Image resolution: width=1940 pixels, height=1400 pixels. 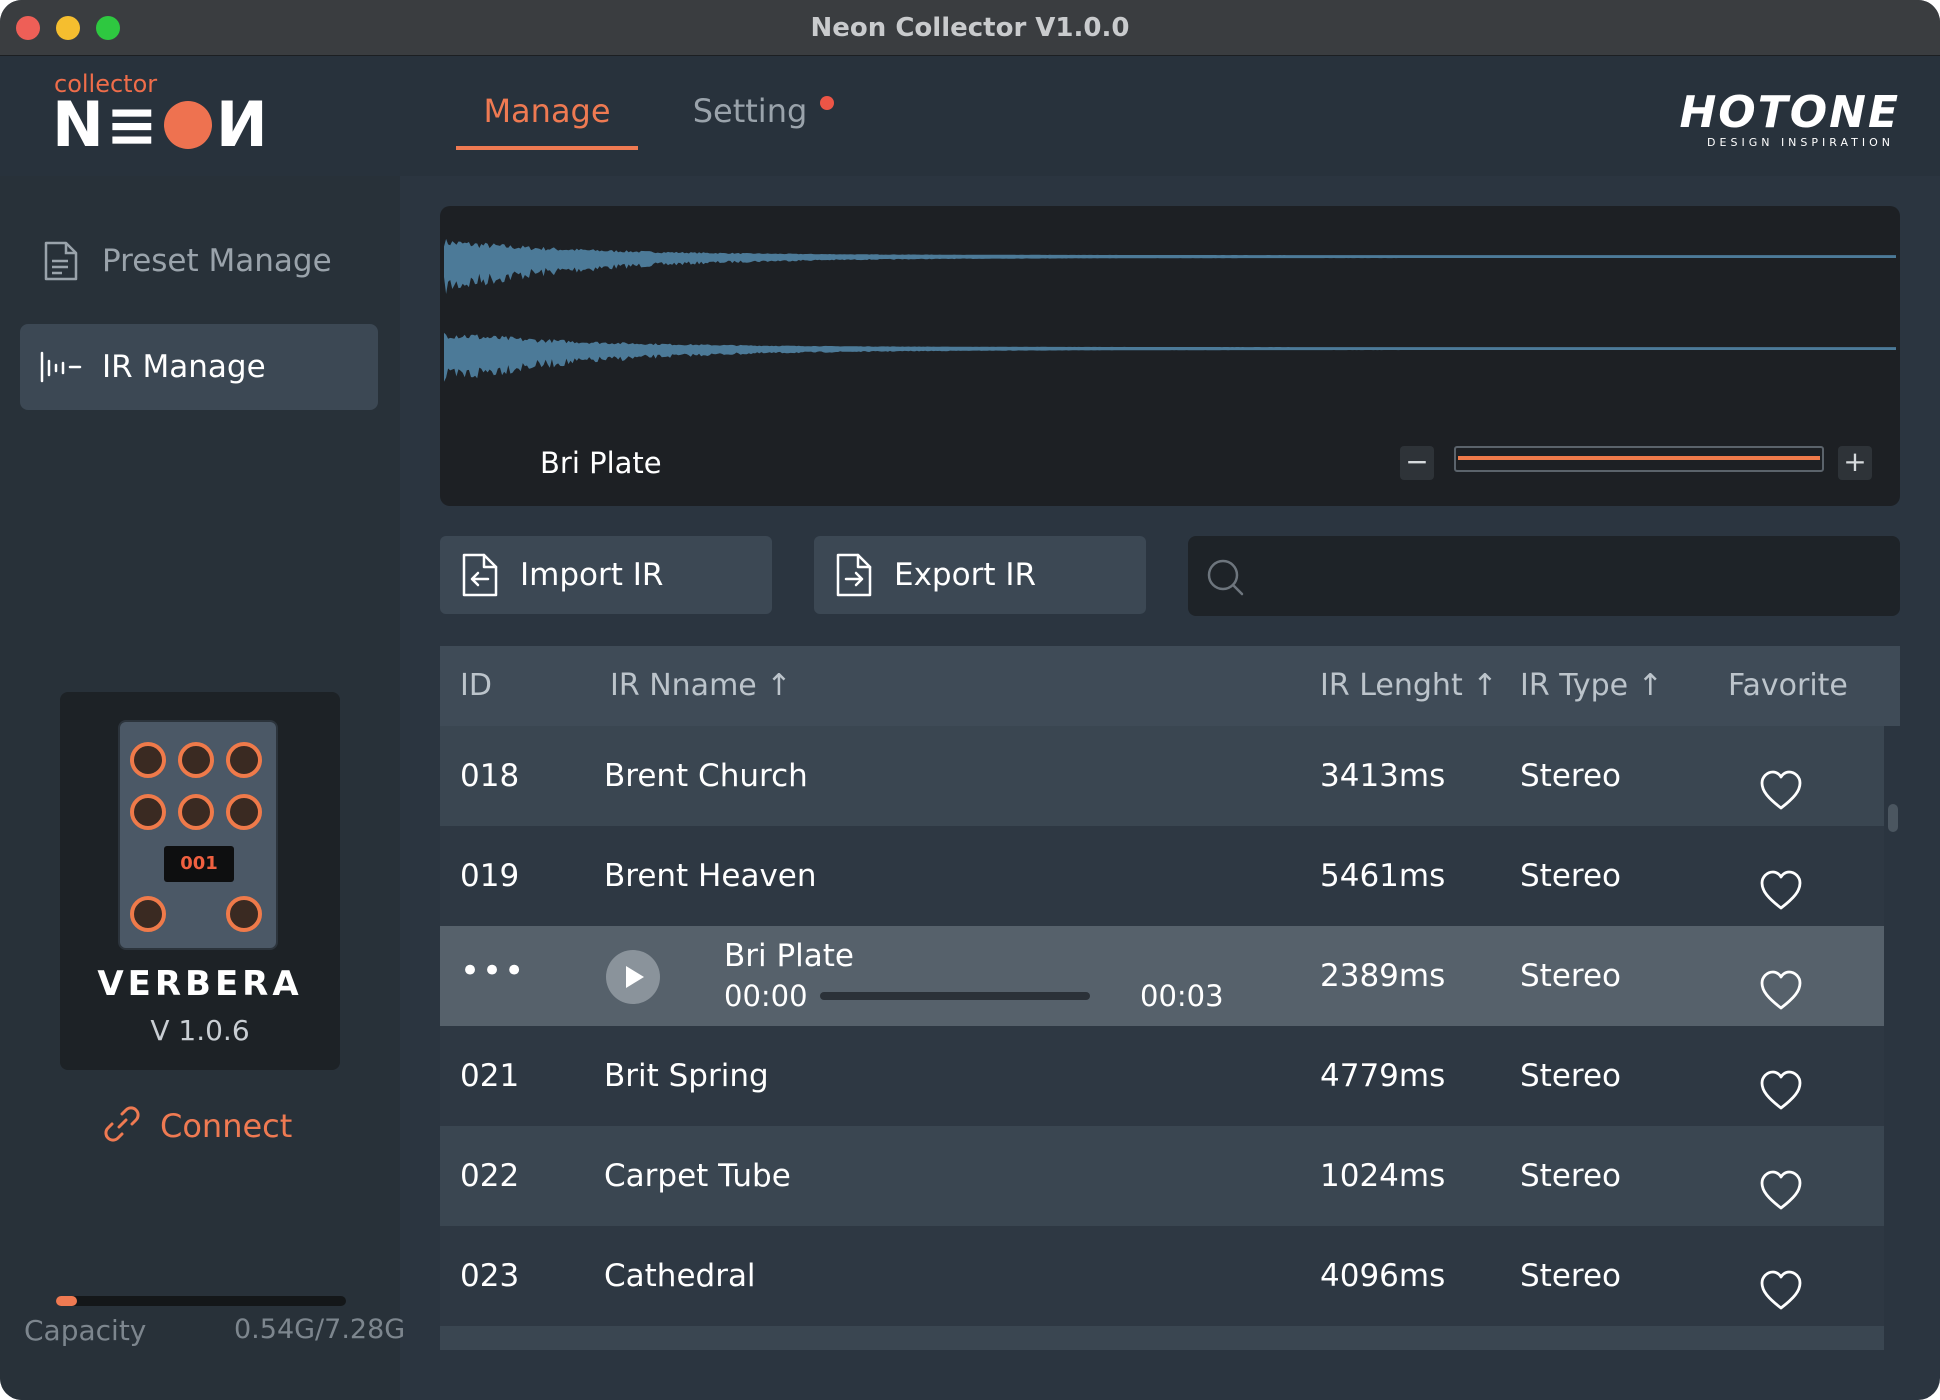 I want to click on play-icon, so click(x=635, y=977).